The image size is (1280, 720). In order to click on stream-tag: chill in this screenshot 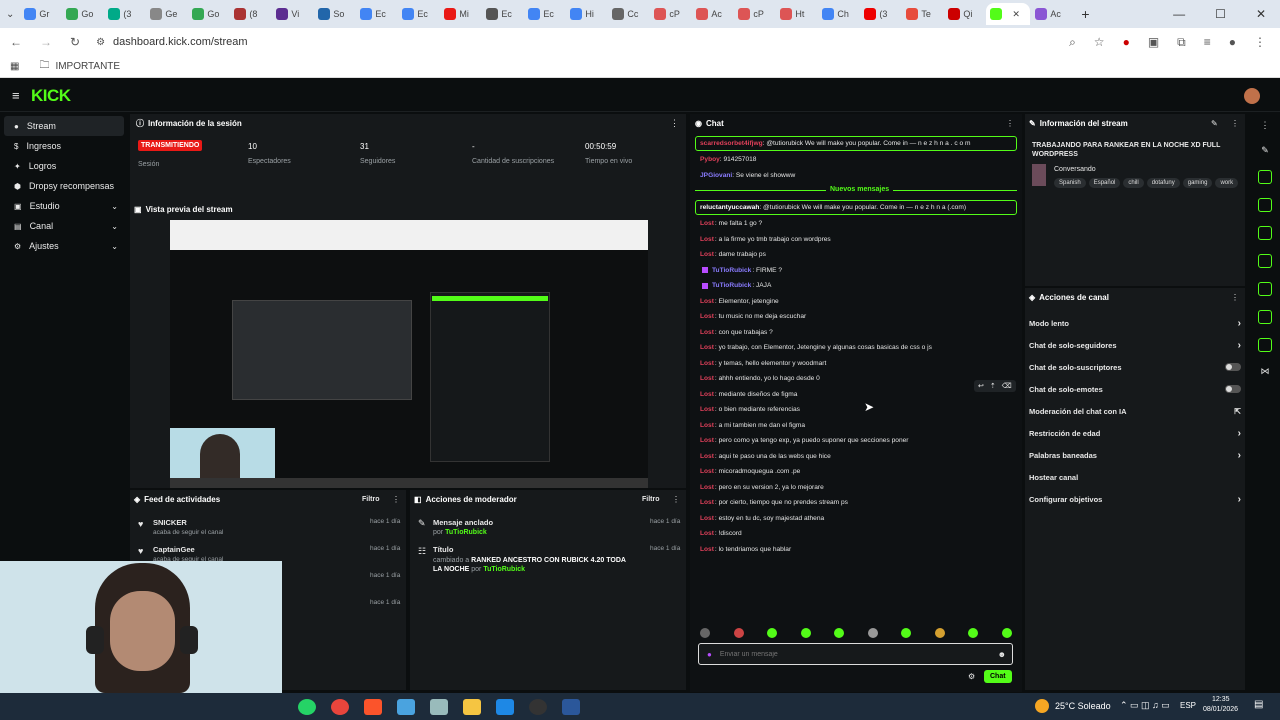, I will do `click(1133, 183)`.